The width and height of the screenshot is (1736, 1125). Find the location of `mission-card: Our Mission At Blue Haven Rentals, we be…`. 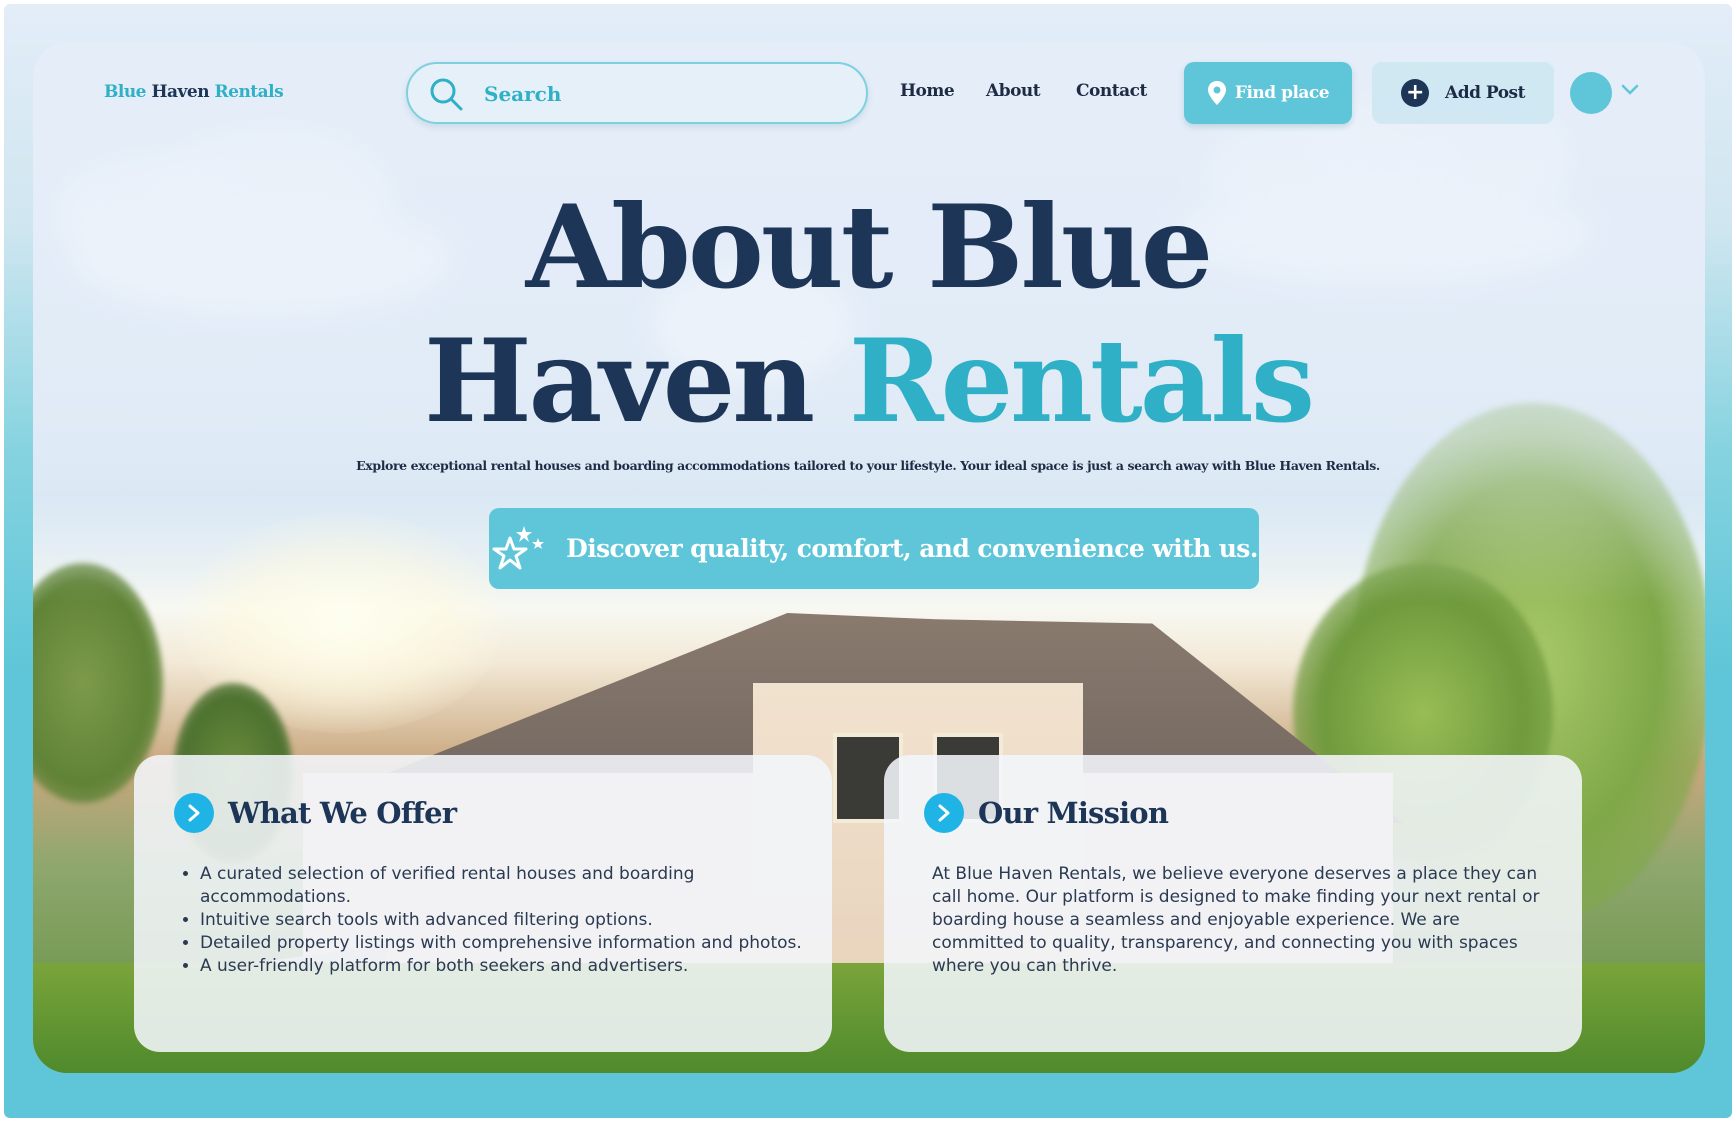

mission-card: Our Mission At Blue Haven Rentals, we be… is located at coordinates (1233, 903).